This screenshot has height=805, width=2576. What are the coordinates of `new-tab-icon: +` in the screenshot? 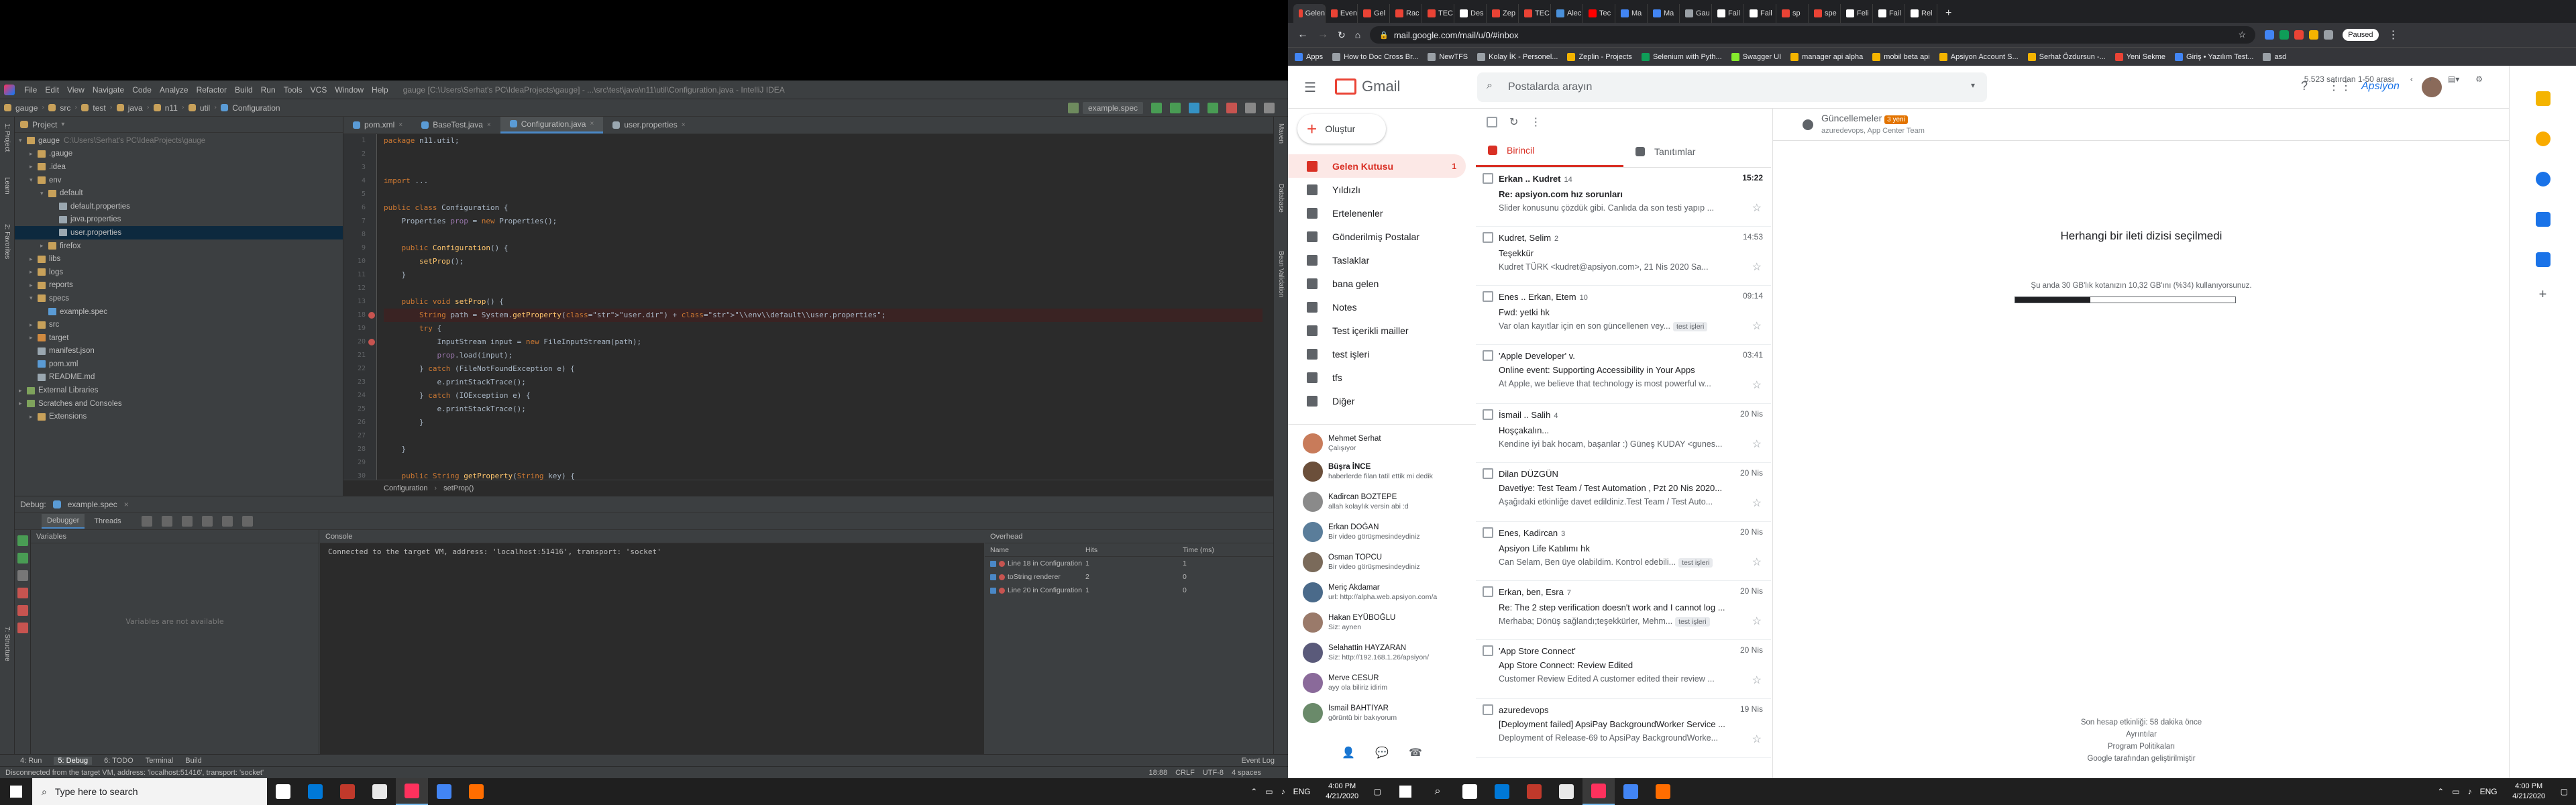 It's located at (1944, 13).